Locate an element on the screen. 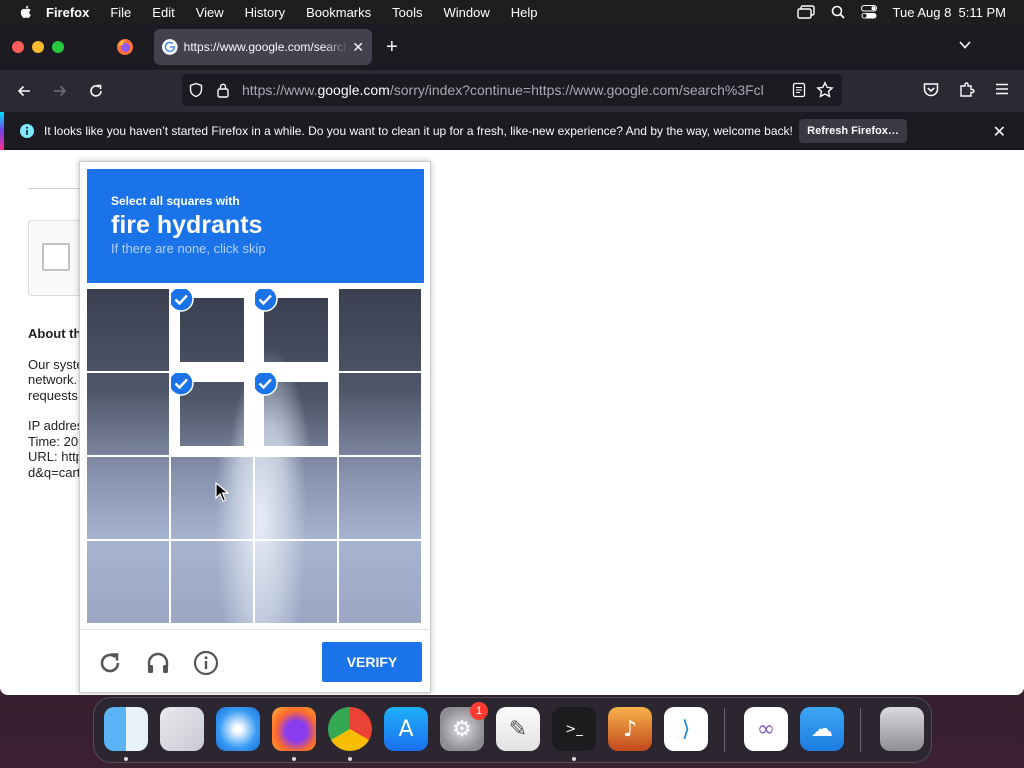  mouse-pointer-icon is located at coordinates (222, 492).